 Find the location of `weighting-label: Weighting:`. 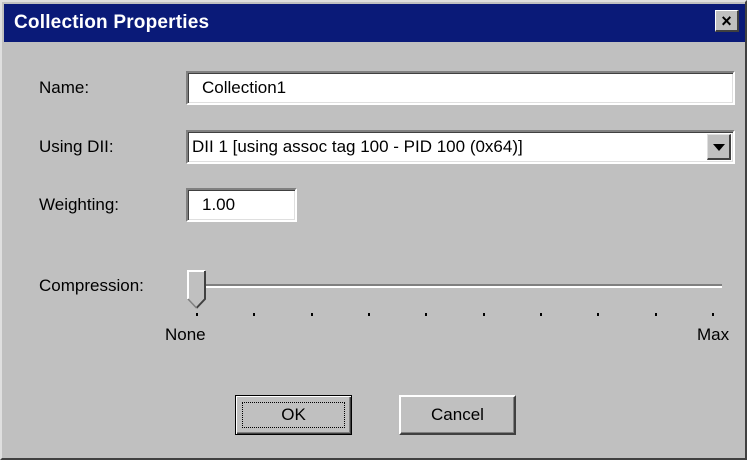

weighting-label: Weighting: is located at coordinates (79, 204).